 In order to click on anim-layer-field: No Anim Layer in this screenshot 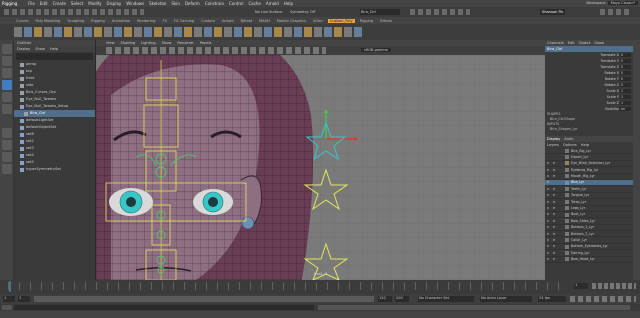, I will do `click(506, 299)`.